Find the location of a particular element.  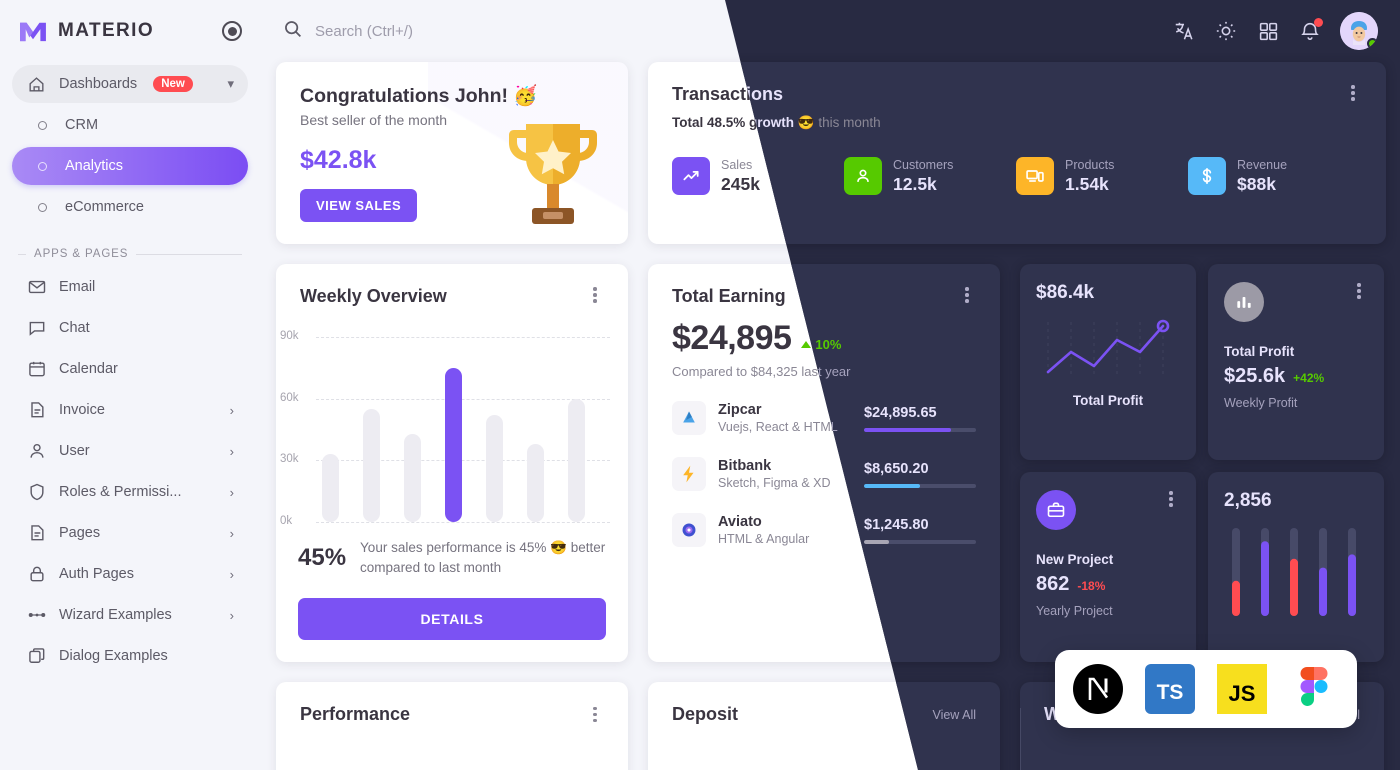

y-axis-tick: 60k is located at coordinates (289, 397).